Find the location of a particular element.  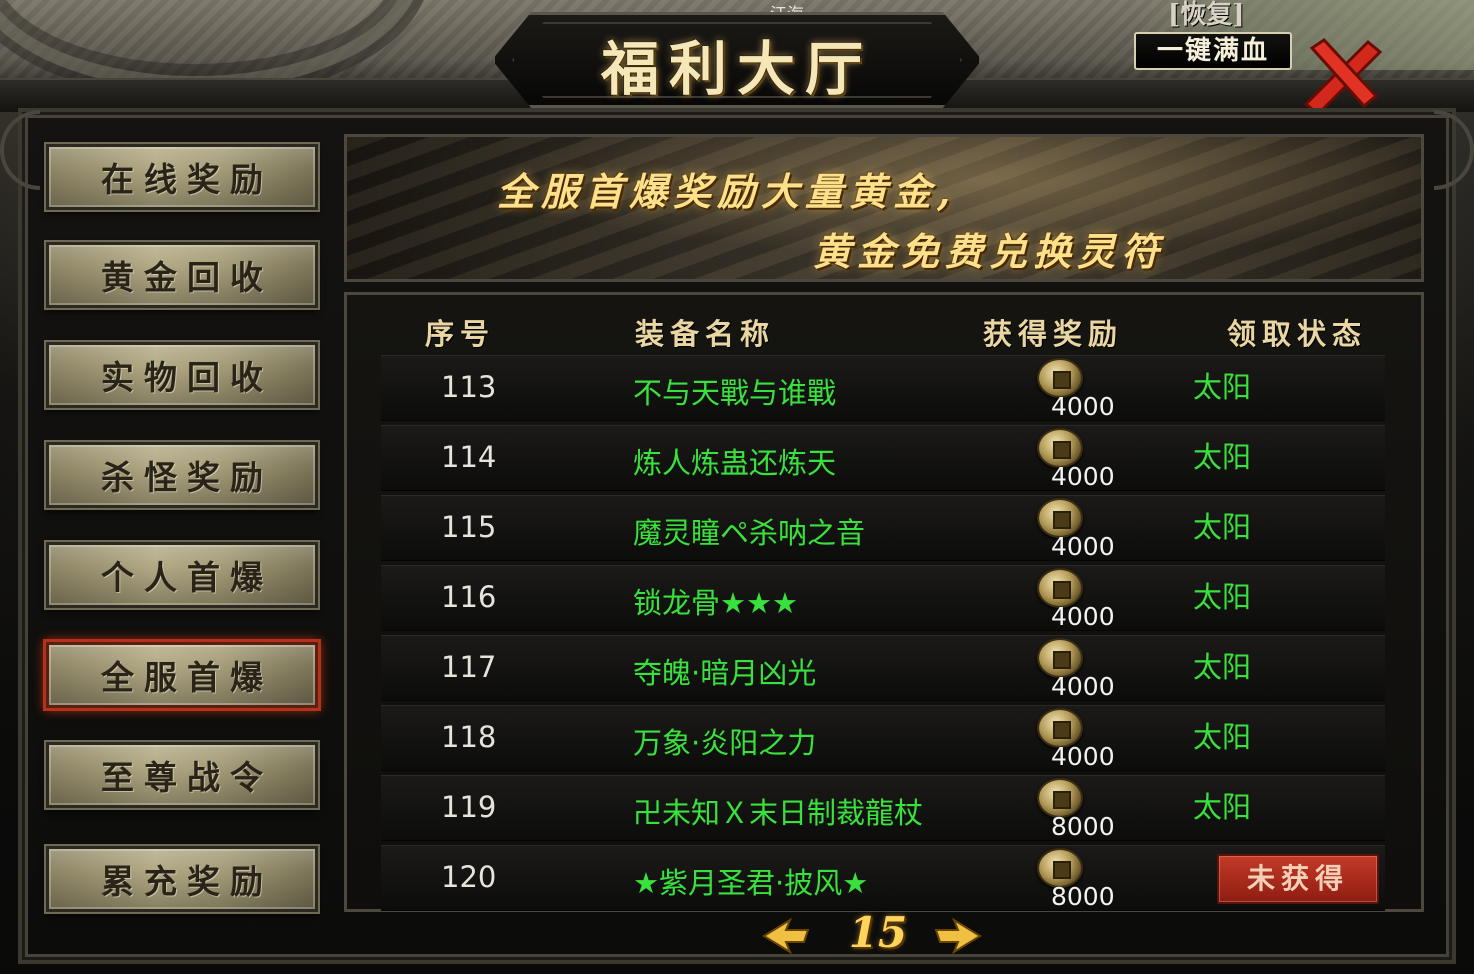

frame-ornament-right is located at coordinates (1454, 150).